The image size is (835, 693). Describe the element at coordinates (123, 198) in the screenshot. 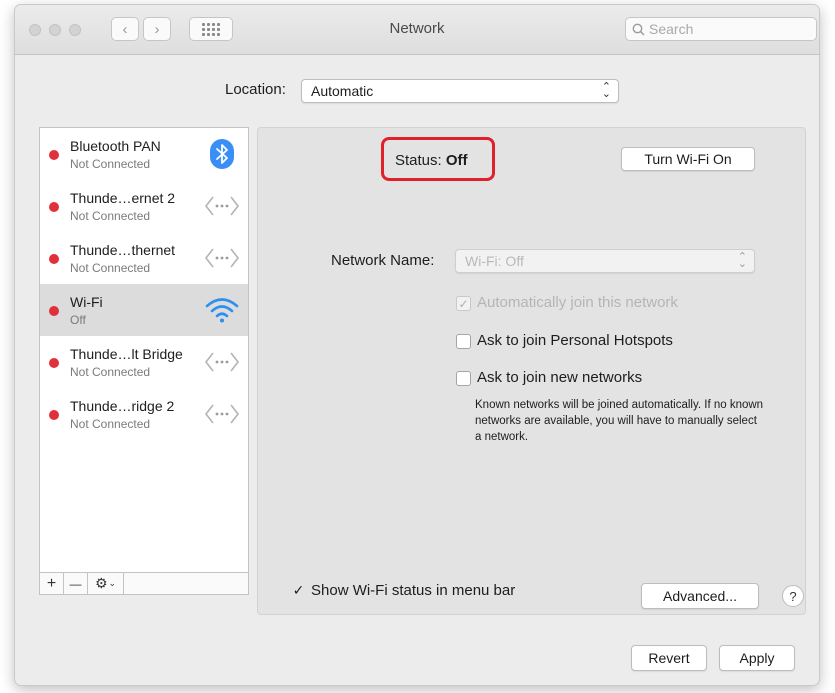

I see `service-name: Thunde…ernet 2` at that location.